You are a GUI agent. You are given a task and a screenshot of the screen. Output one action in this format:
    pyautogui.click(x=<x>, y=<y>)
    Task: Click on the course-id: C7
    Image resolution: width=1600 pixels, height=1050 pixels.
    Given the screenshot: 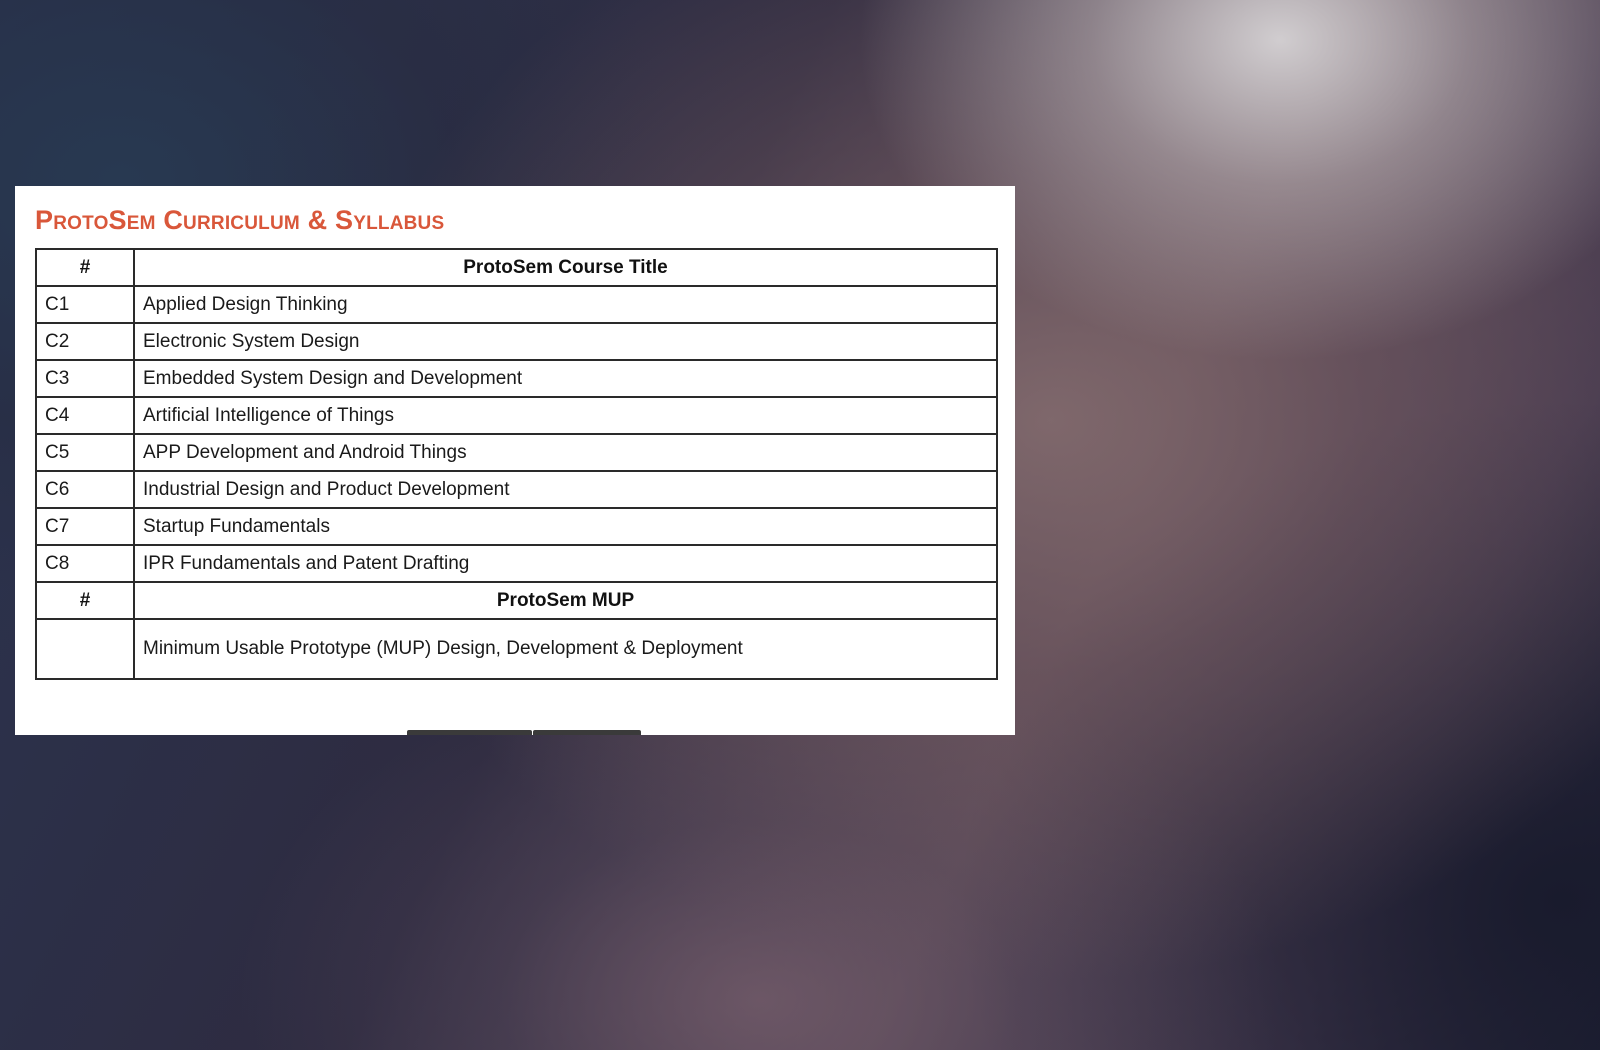 What is the action you would take?
    pyautogui.click(x=85, y=526)
    